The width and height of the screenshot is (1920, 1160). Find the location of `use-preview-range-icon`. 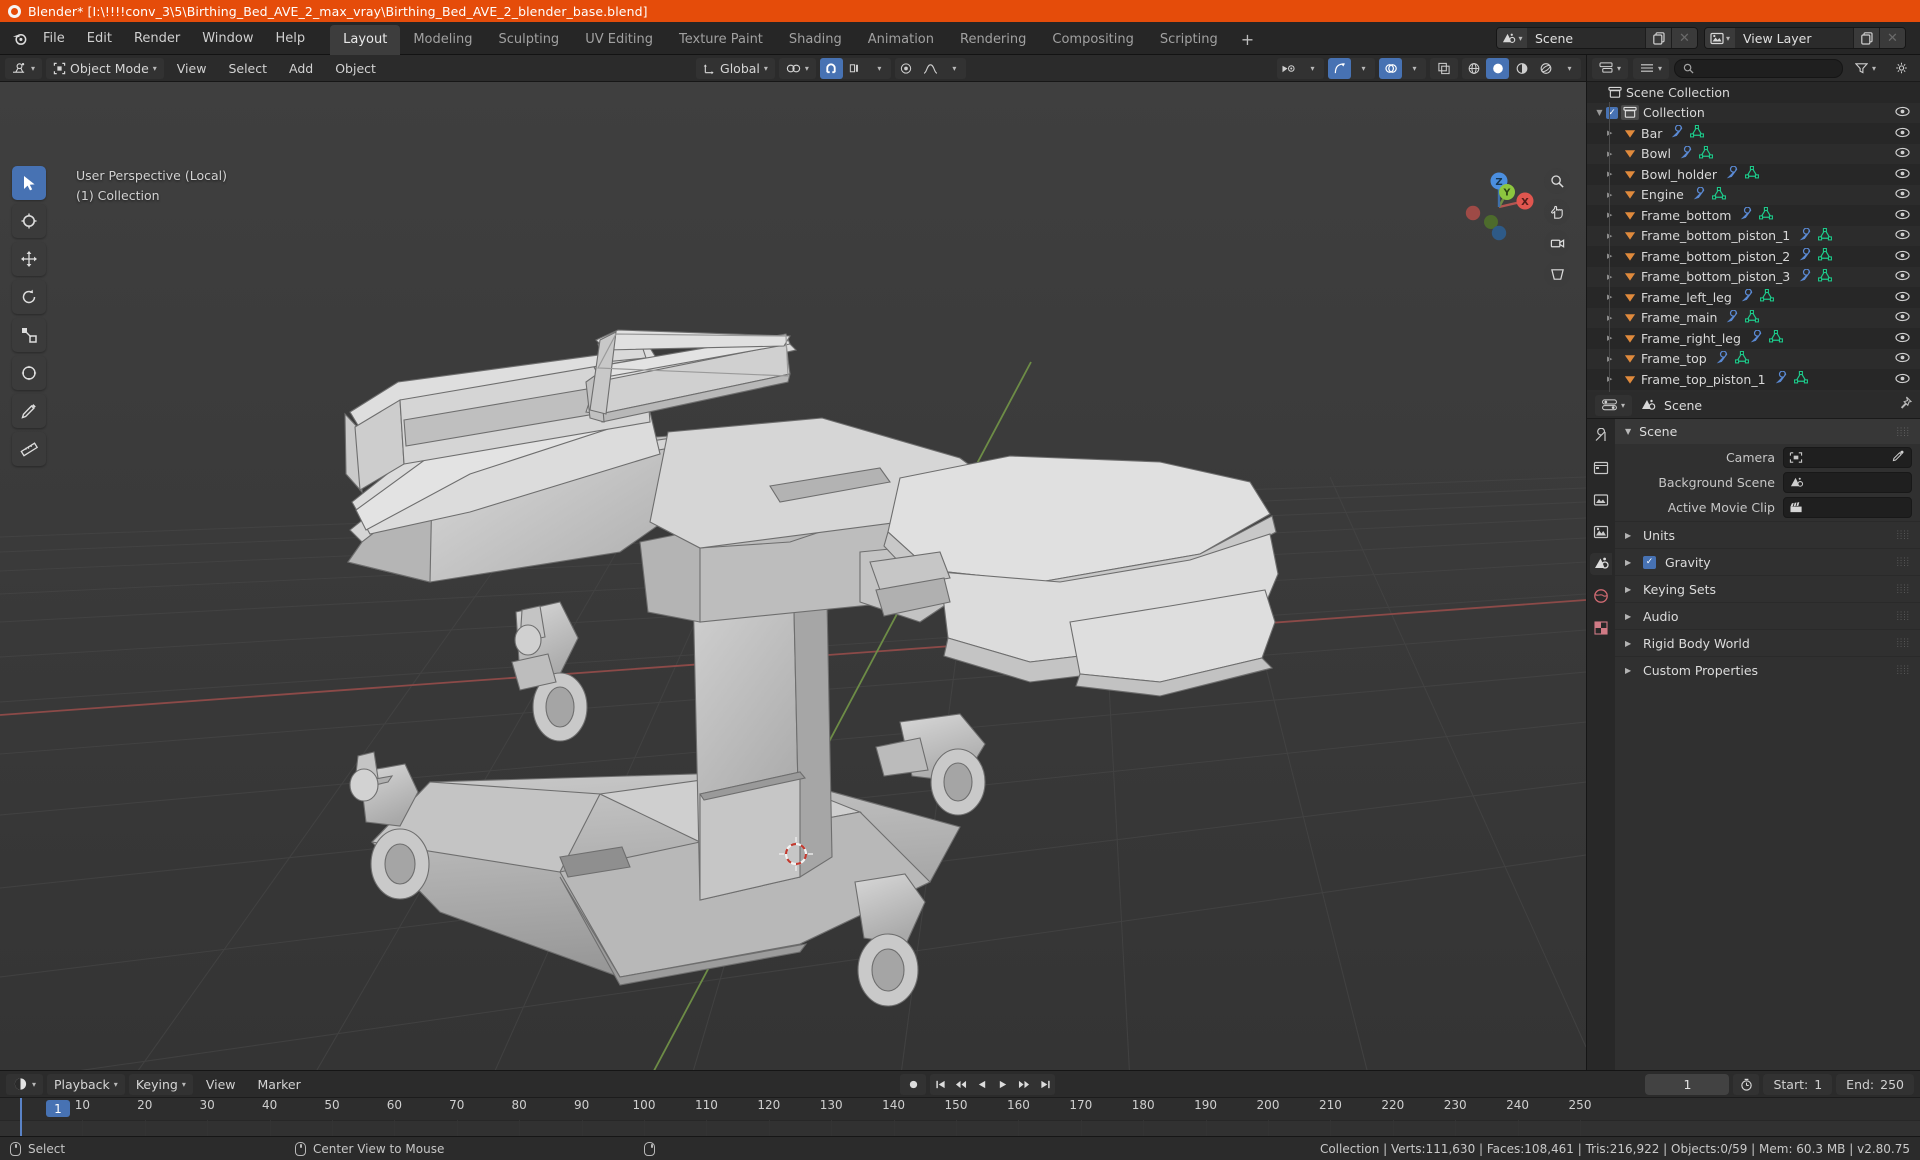

use-preview-range-icon is located at coordinates (1746, 1084).